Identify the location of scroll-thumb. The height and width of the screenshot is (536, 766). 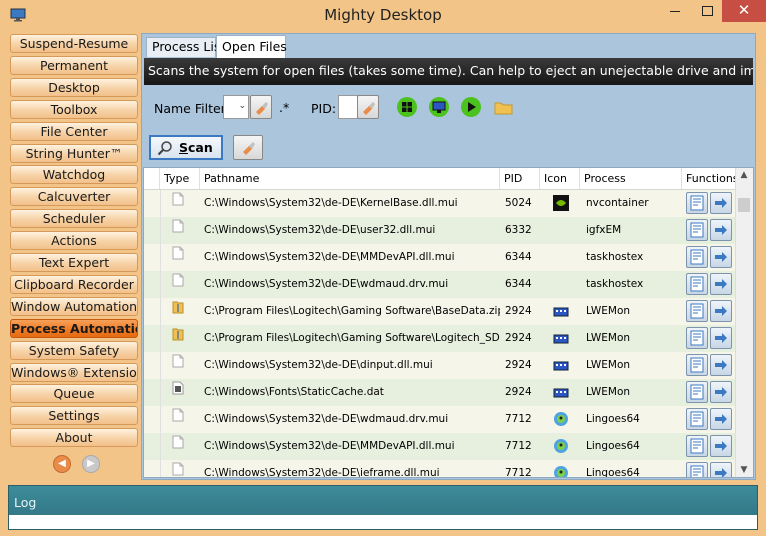
(744, 205).